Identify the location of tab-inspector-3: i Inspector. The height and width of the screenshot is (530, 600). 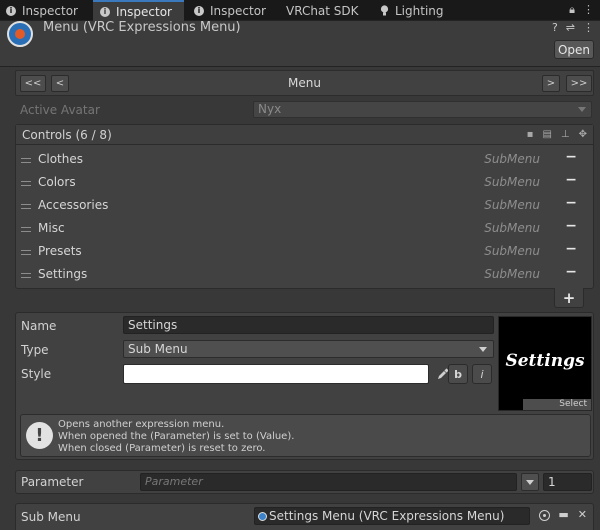
(234, 10).